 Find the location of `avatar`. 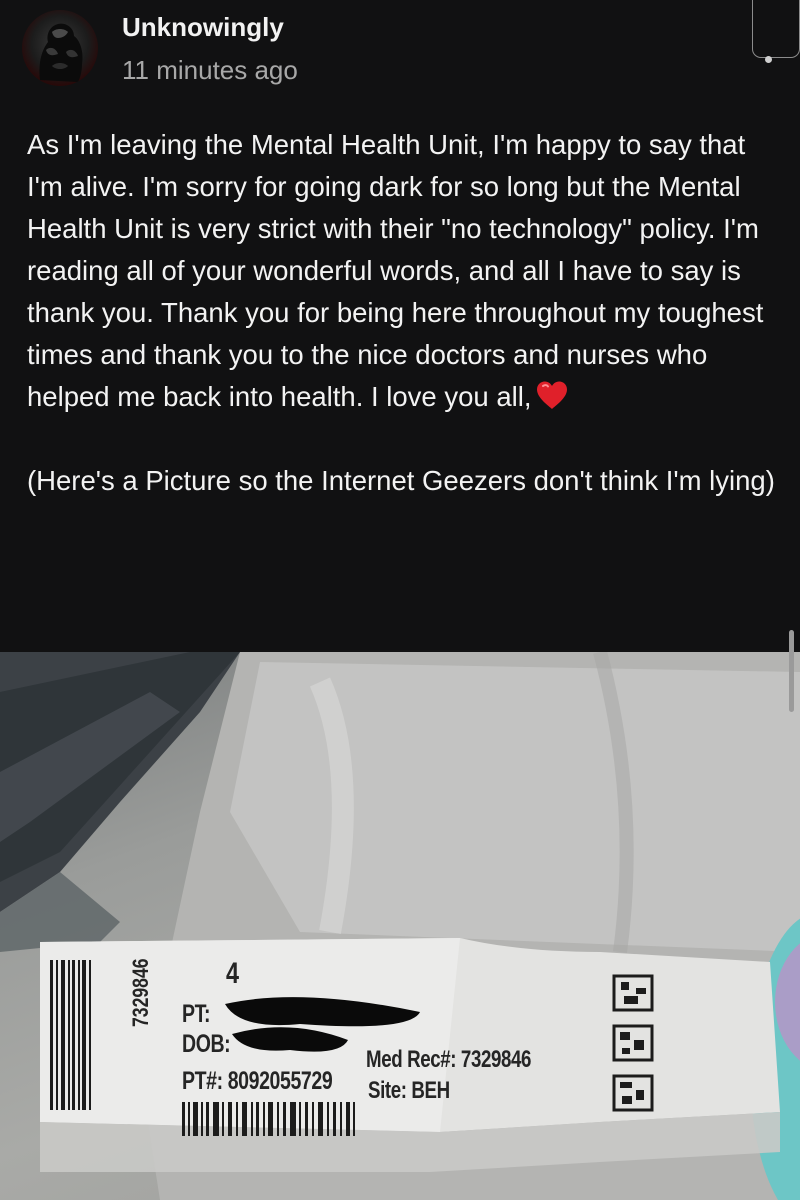

avatar is located at coordinates (60, 48).